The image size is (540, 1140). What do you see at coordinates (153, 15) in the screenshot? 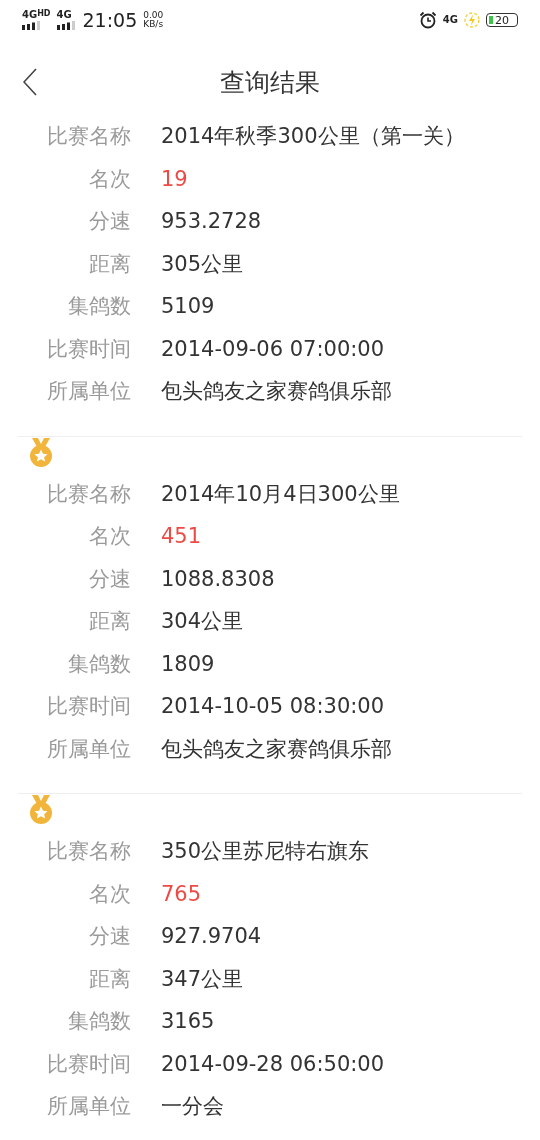
I see `speed-value: 0.00` at bounding box center [153, 15].